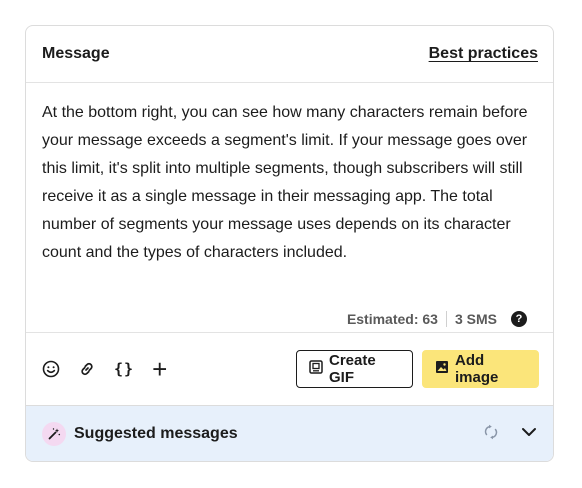 The width and height of the screenshot is (582, 488). What do you see at coordinates (491, 434) in the screenshot?
I see `refresh-icon` at bounding box center [491, 434].